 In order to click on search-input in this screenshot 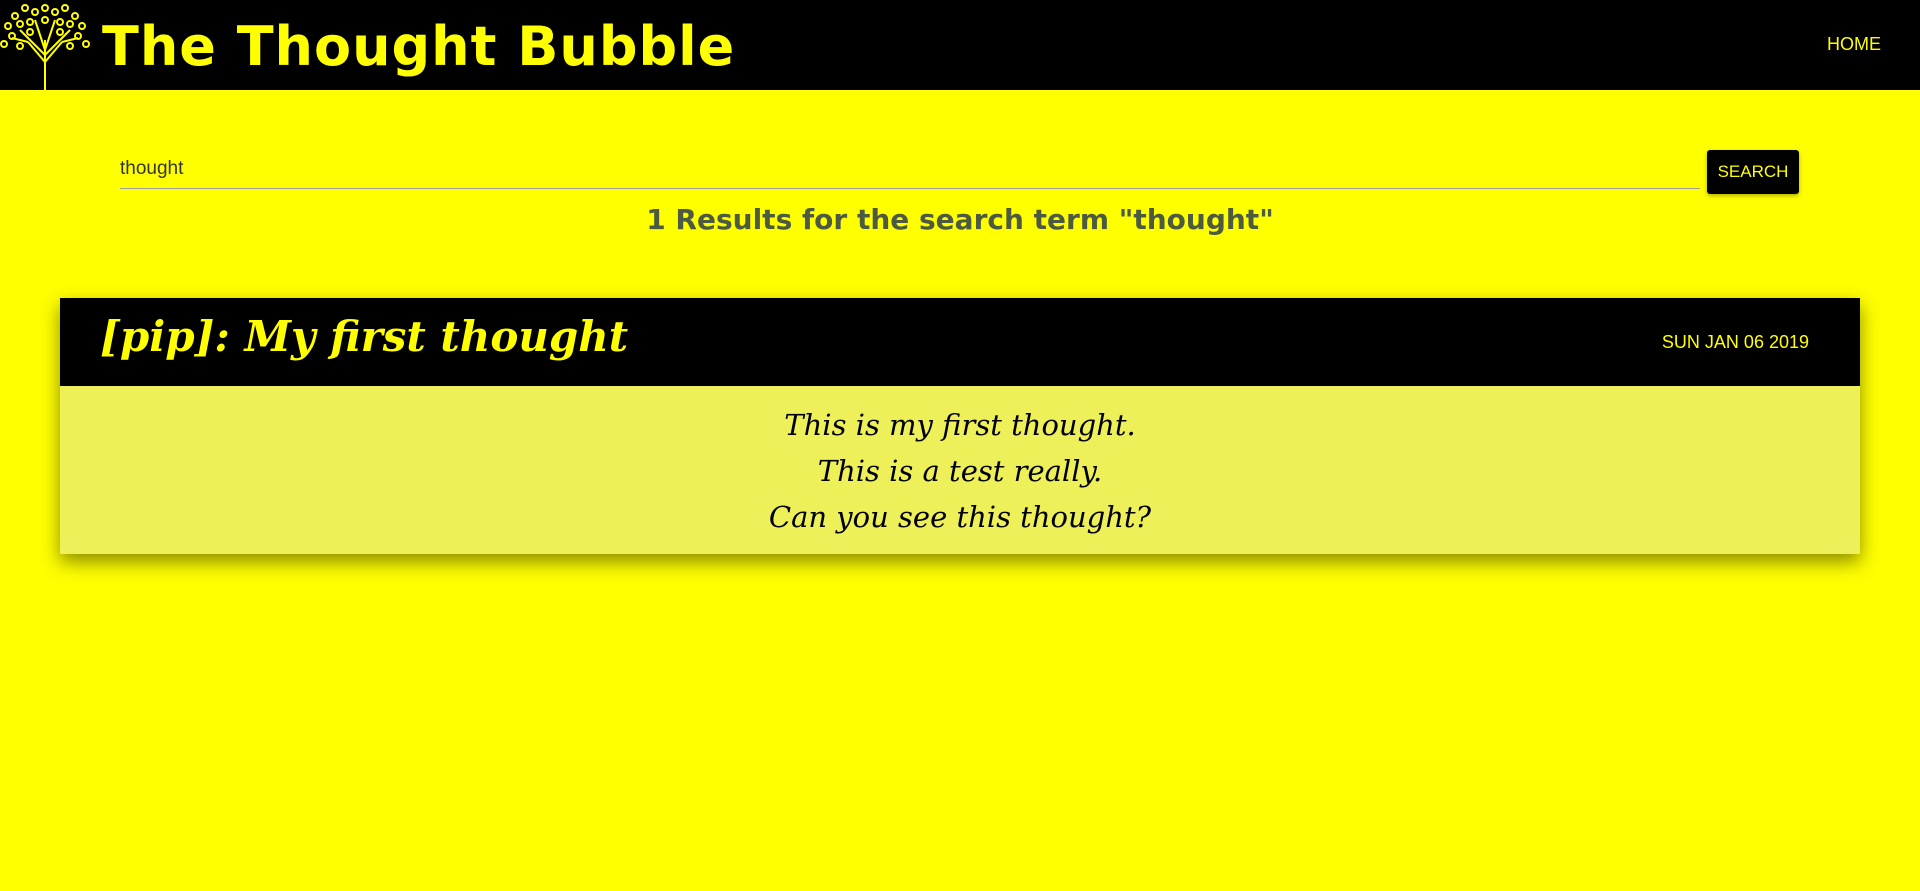, I will do `click(910, 169)`.